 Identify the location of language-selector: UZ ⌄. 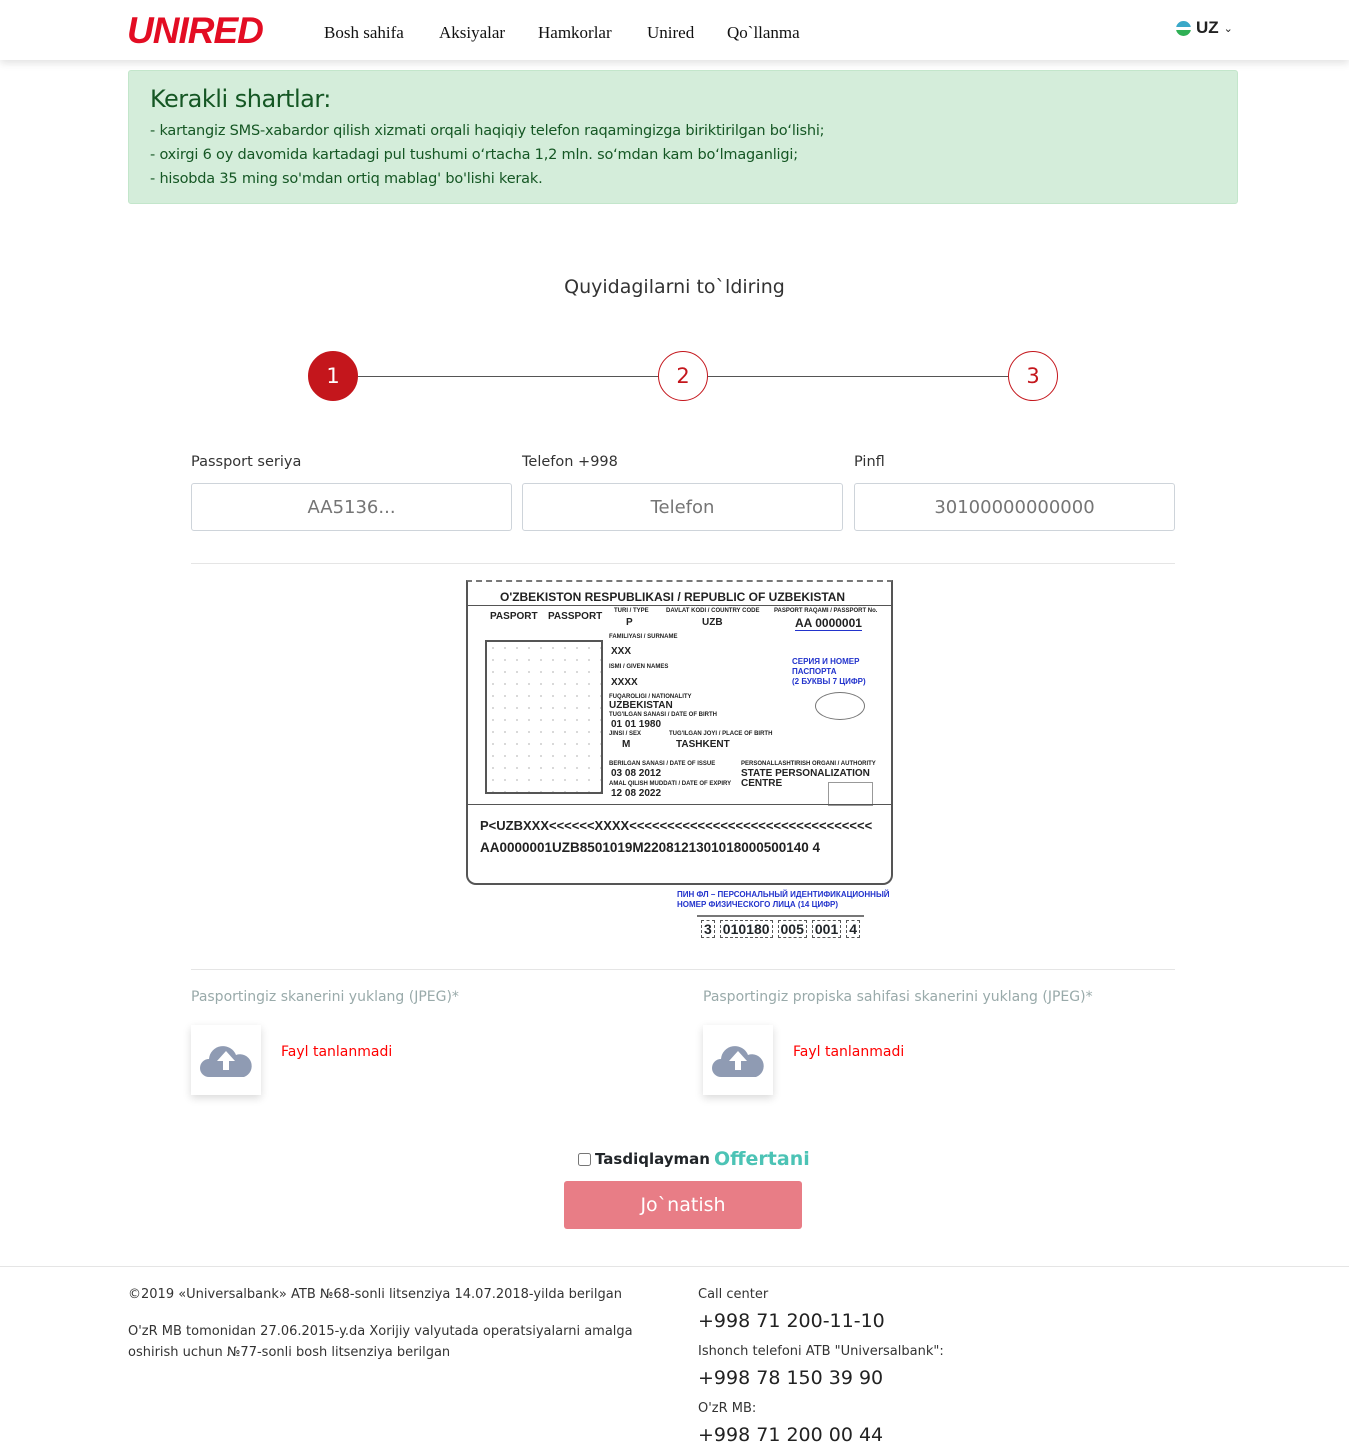
(1204, 28).